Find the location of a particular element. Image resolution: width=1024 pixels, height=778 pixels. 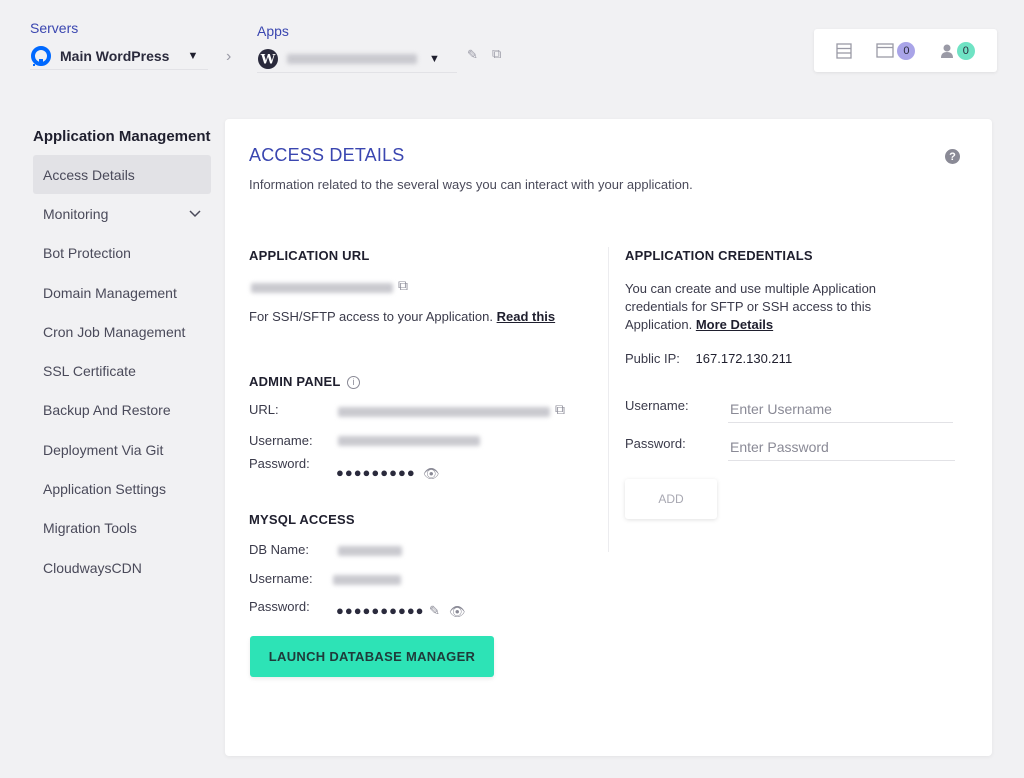

application-url-redacted is located at coordinates (322, 288).